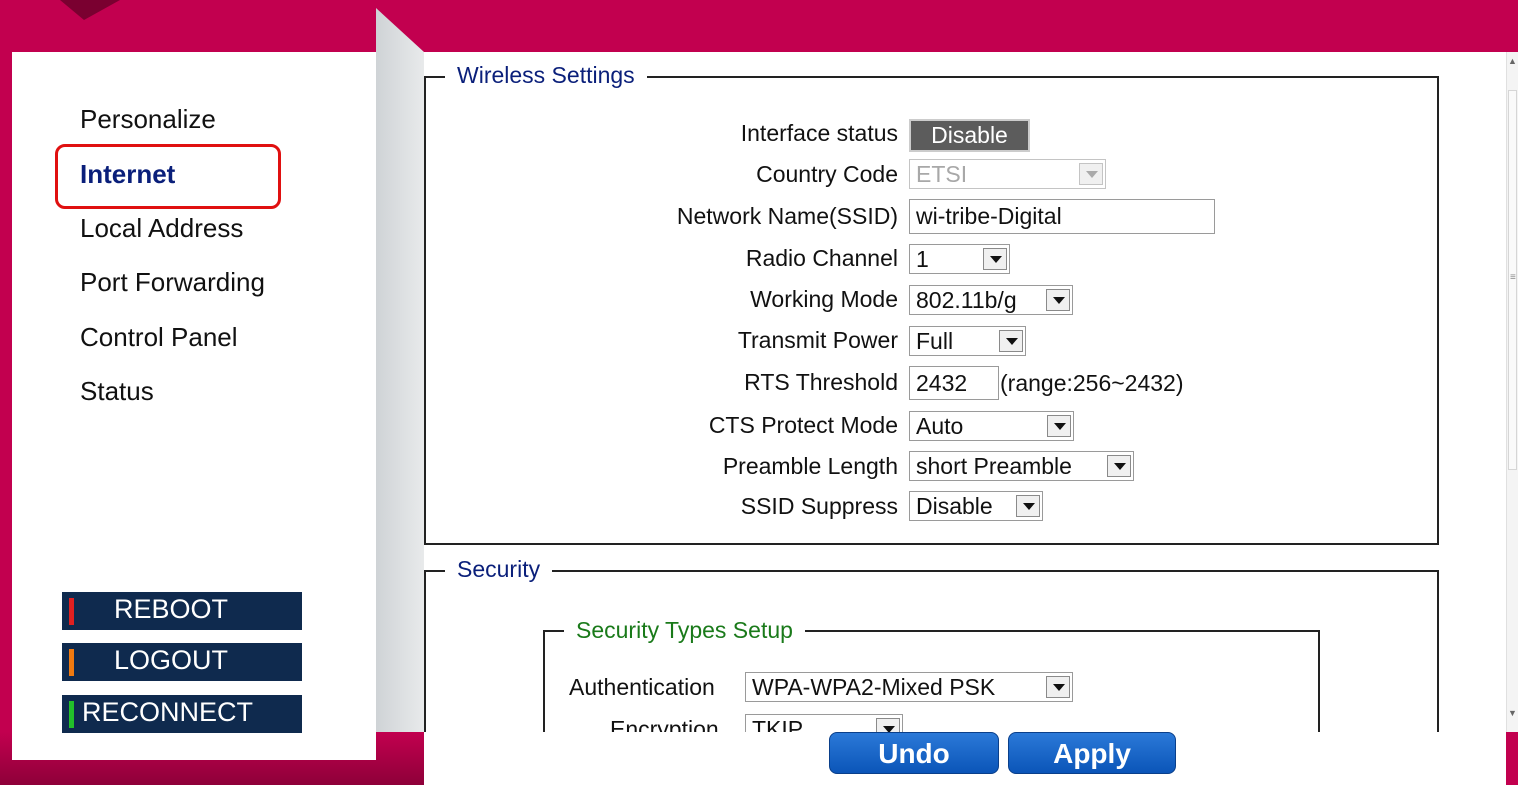  I want to click on top-banner, so click(759, 26).